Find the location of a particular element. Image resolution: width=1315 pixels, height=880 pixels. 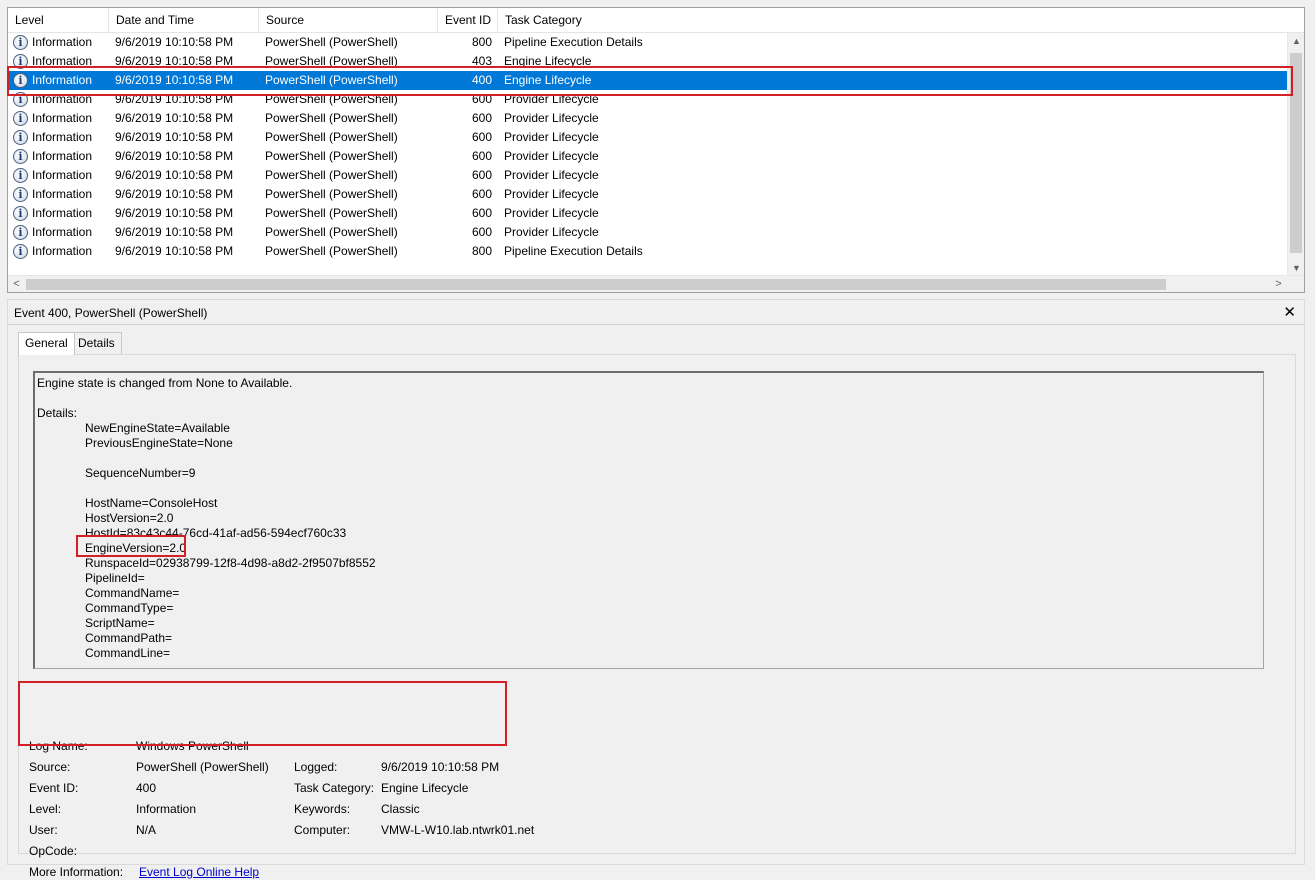

keywords-label: Keywords: is located at coordinates (322, 809).